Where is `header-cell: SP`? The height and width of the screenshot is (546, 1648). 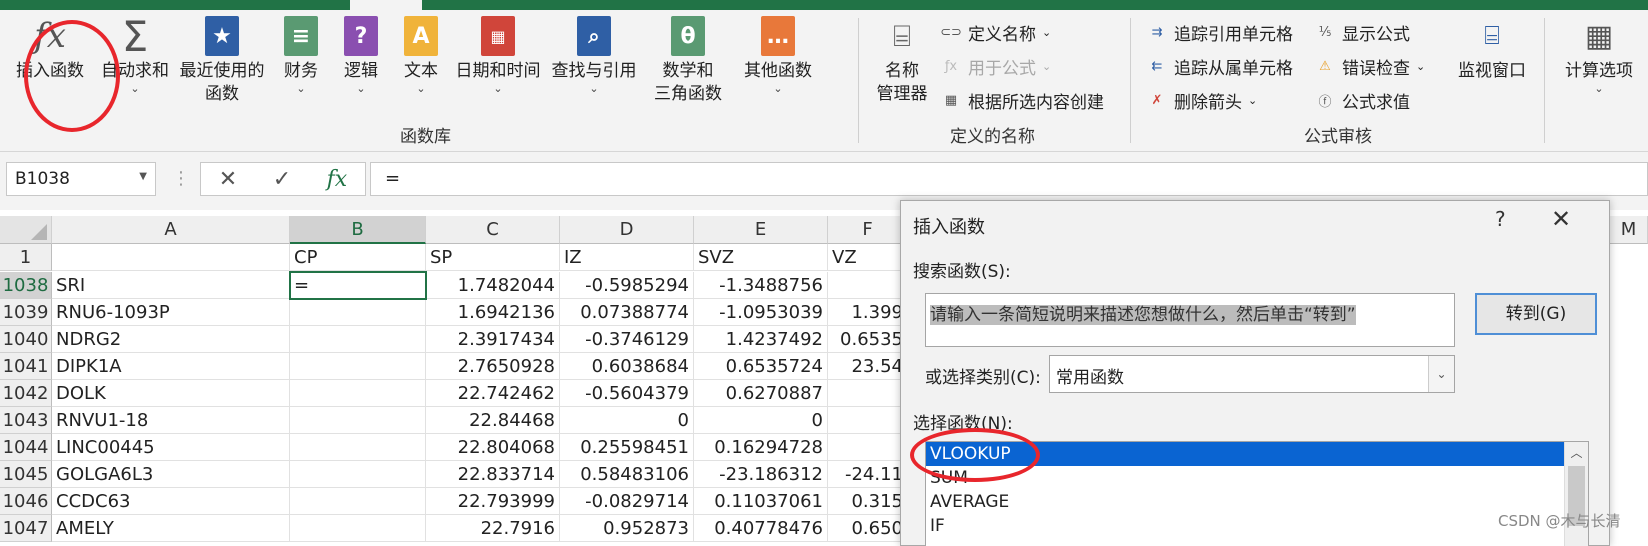 header-cell: SP is located at coordinates (493, 257).